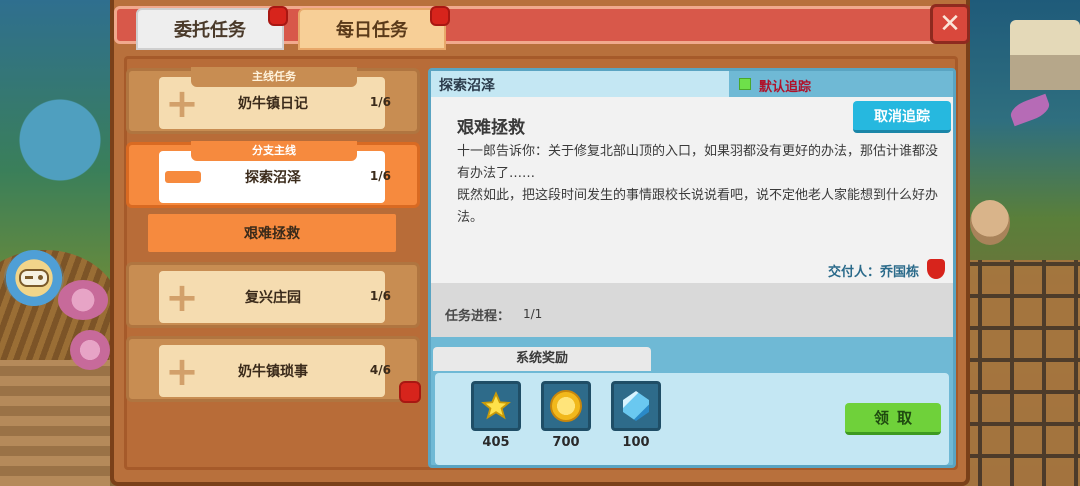  I want to click on gamepad-icon, so click(34, 278).